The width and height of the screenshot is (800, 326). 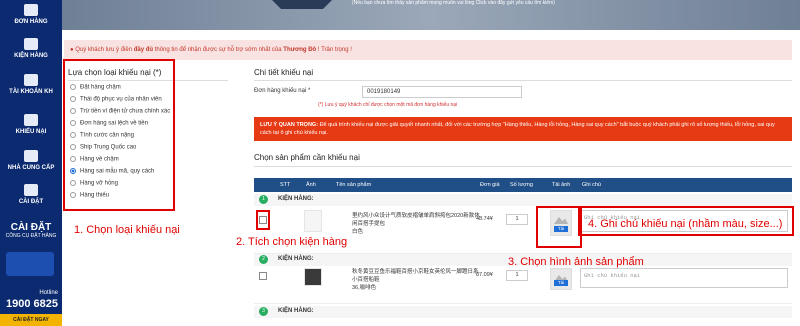 I want to click on annotation-step3: 3. Chọn hình ảnh sản phẩm, so click(x=576, y=262).